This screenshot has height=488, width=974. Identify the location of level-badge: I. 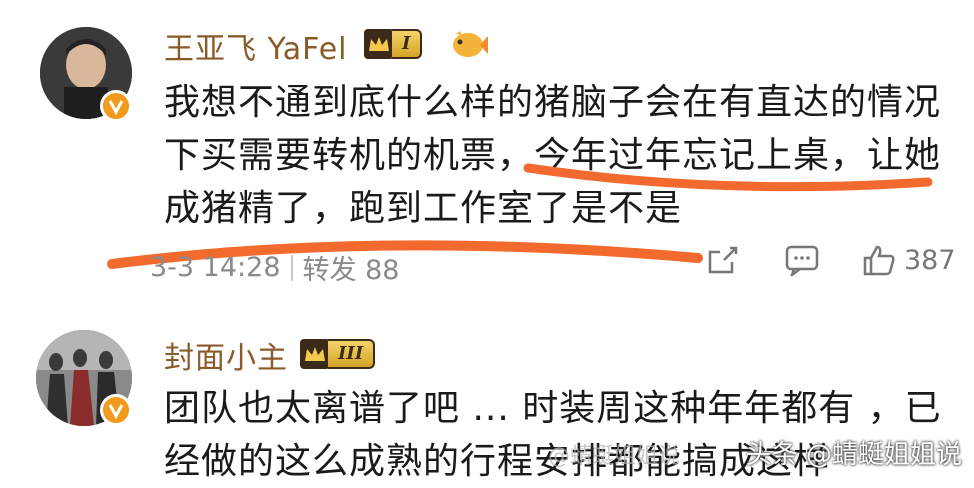
(393, 44).